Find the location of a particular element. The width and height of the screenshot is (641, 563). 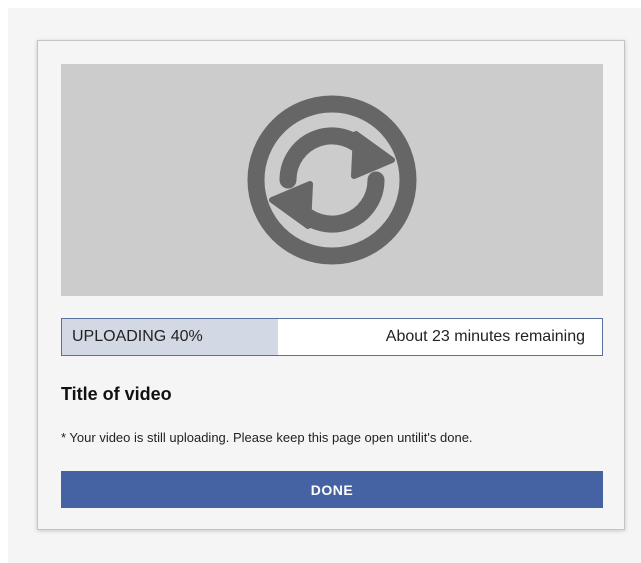

upload-progress-bar: UPLOADING 40% About 23 minutes remaining is located at coordinates (332, 337).